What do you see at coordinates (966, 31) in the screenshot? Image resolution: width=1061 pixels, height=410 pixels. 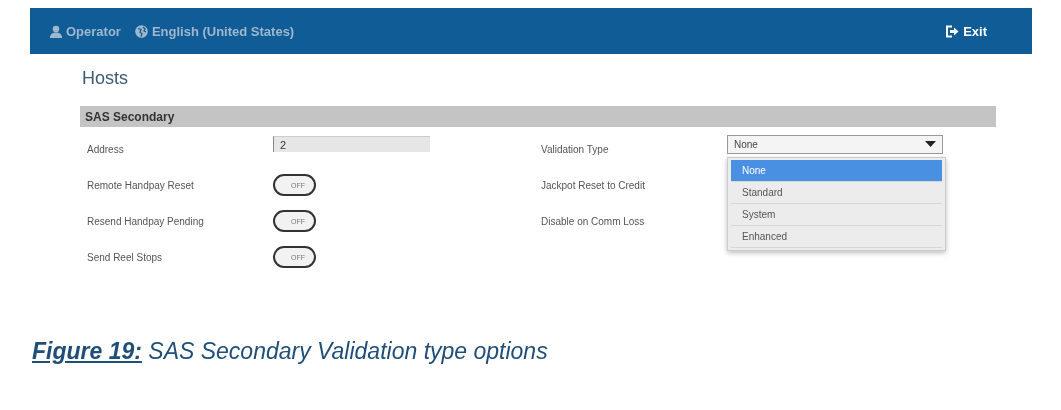 I see `exit-button: Exit` at bounding box center [966, 31].